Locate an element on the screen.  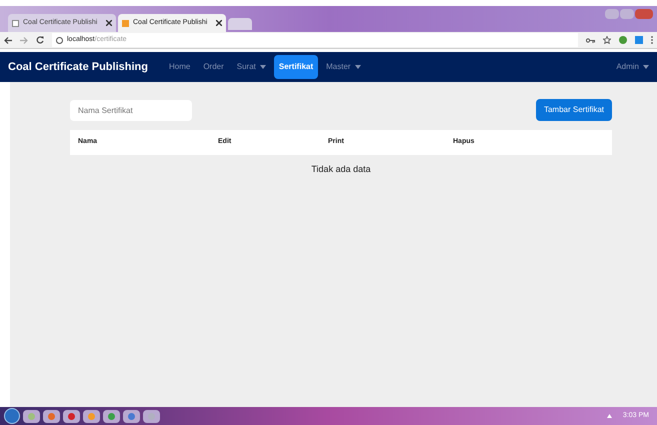
back-icon is located at coordinates (8, 40).